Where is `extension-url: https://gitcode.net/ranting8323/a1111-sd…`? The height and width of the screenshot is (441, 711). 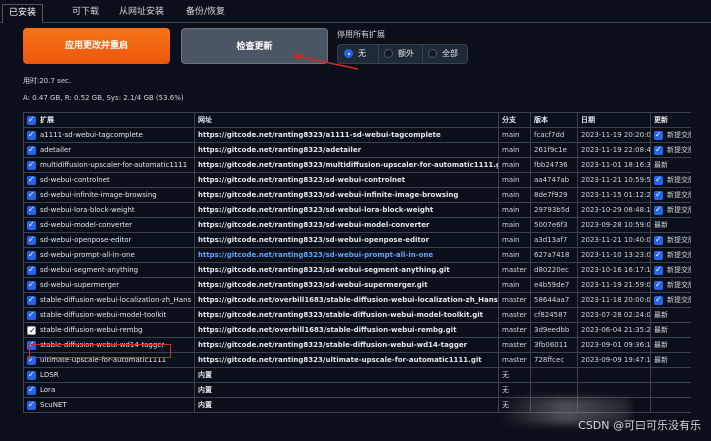 extension-url: https://gitcode.net/ranting8323/a1111-sd… is located at coordinates (346, 135).